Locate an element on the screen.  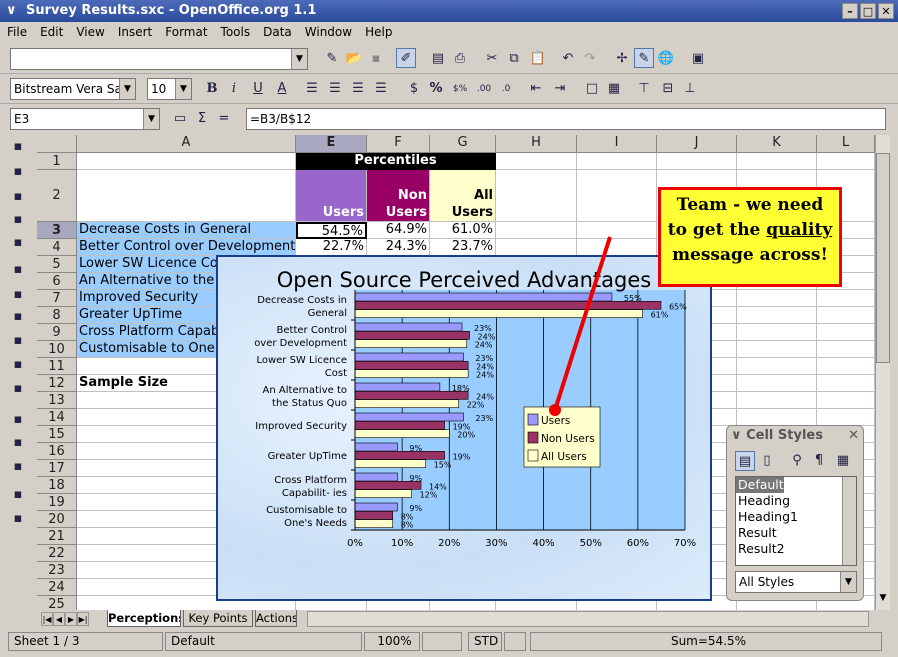
row-header: 25 is located at coordinates (57, 603).